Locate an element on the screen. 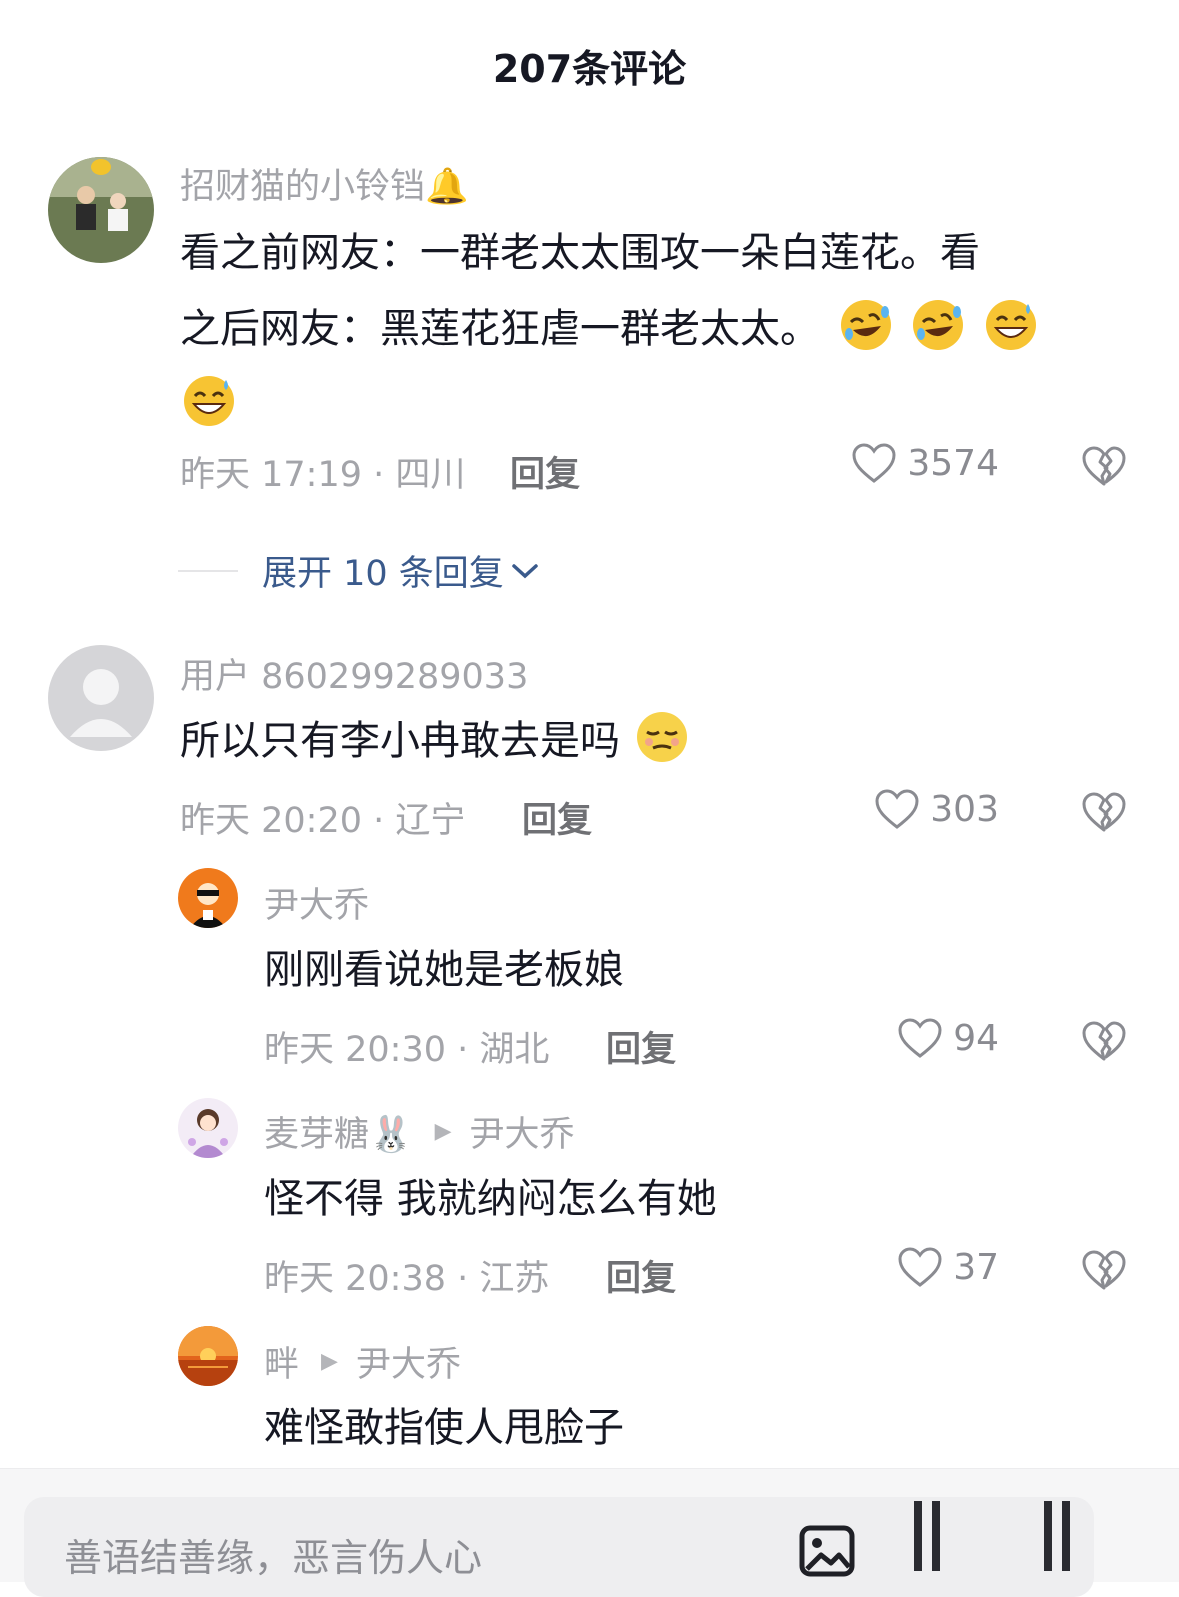 The width and height of the screenshot is (1179, 1597). comment-text-span: 之后网友：黑莲花狂虐一群老太太。 is located at coordinates (500, 329).